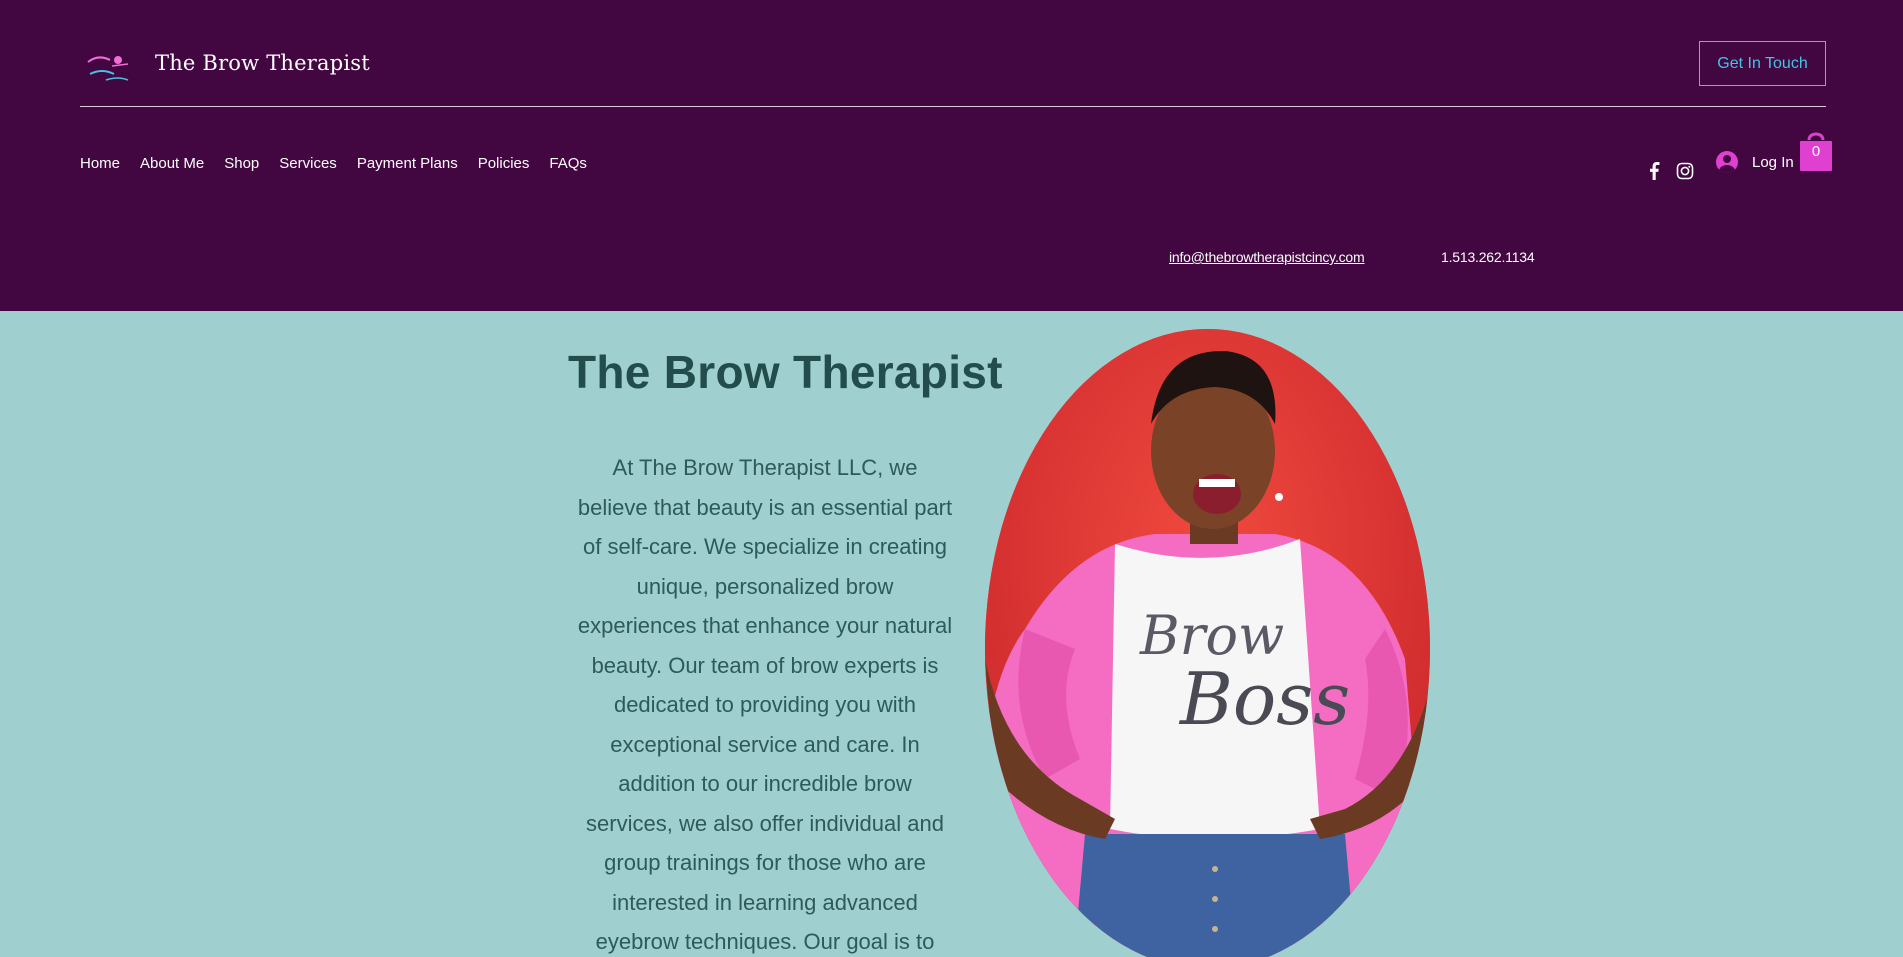 The height and width of the screenshot is (957, 1903). I want to click on get-in-touch-button: Get In Touch, so click(1762, 63).